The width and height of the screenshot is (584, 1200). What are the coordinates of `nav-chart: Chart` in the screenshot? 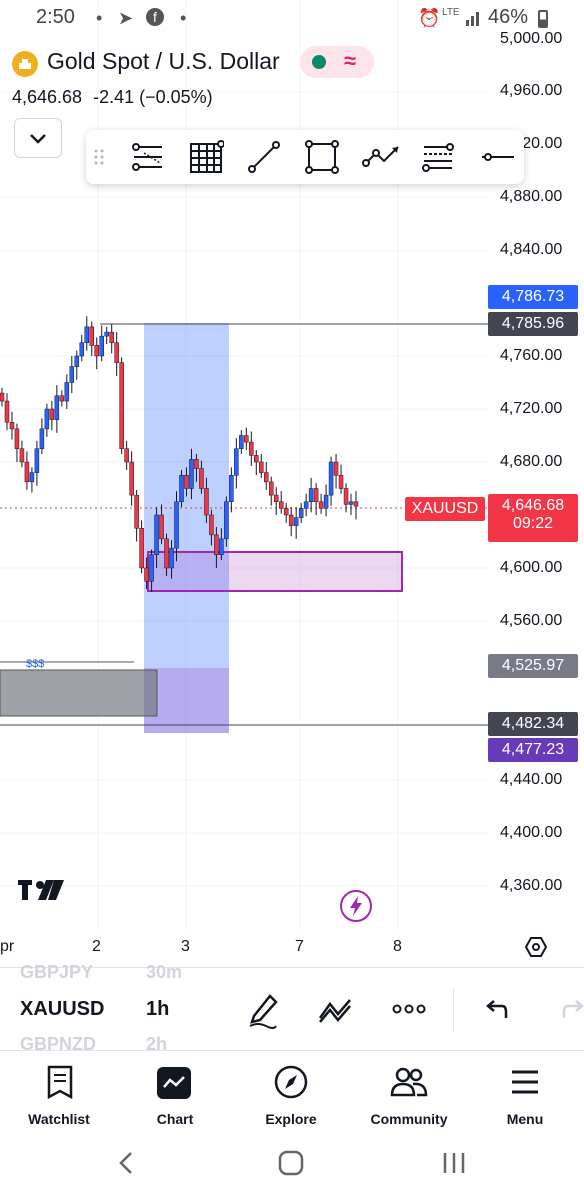 It's located at (175, 1097).